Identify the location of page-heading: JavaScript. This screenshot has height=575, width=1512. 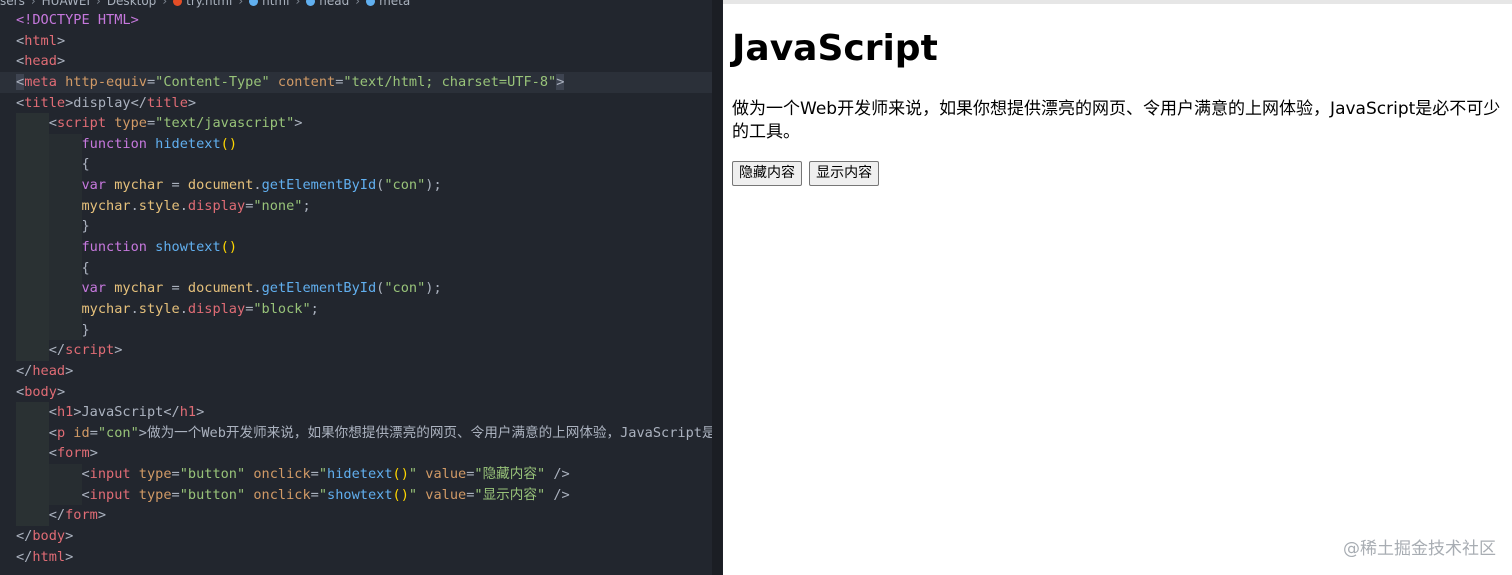
(835, 48).